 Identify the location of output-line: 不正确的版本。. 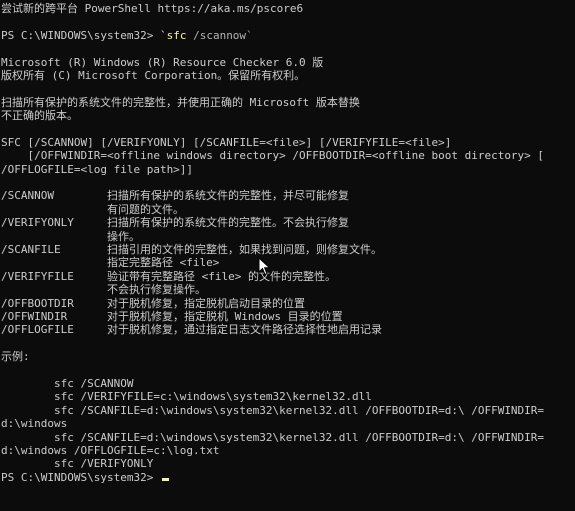
(39, 116).